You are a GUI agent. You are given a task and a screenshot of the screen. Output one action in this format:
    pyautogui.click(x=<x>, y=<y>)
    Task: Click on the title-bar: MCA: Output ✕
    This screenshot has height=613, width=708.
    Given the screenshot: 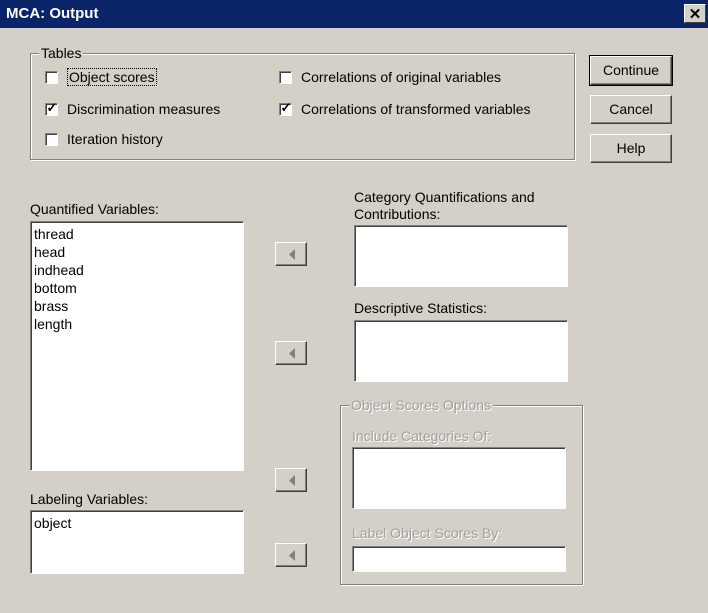 What is the action you would take?
    pyautogui.click(x=354, y=14)
    